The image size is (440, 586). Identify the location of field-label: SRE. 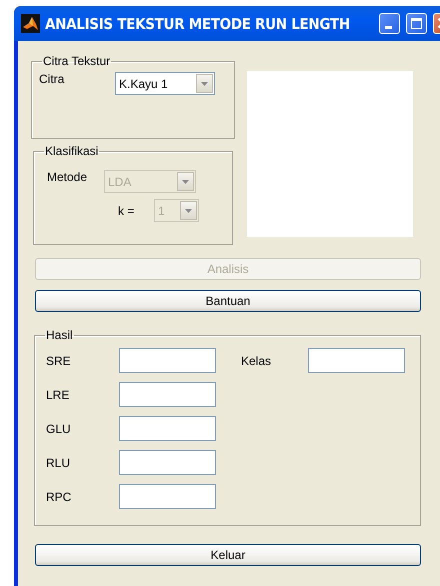
(59, 361).